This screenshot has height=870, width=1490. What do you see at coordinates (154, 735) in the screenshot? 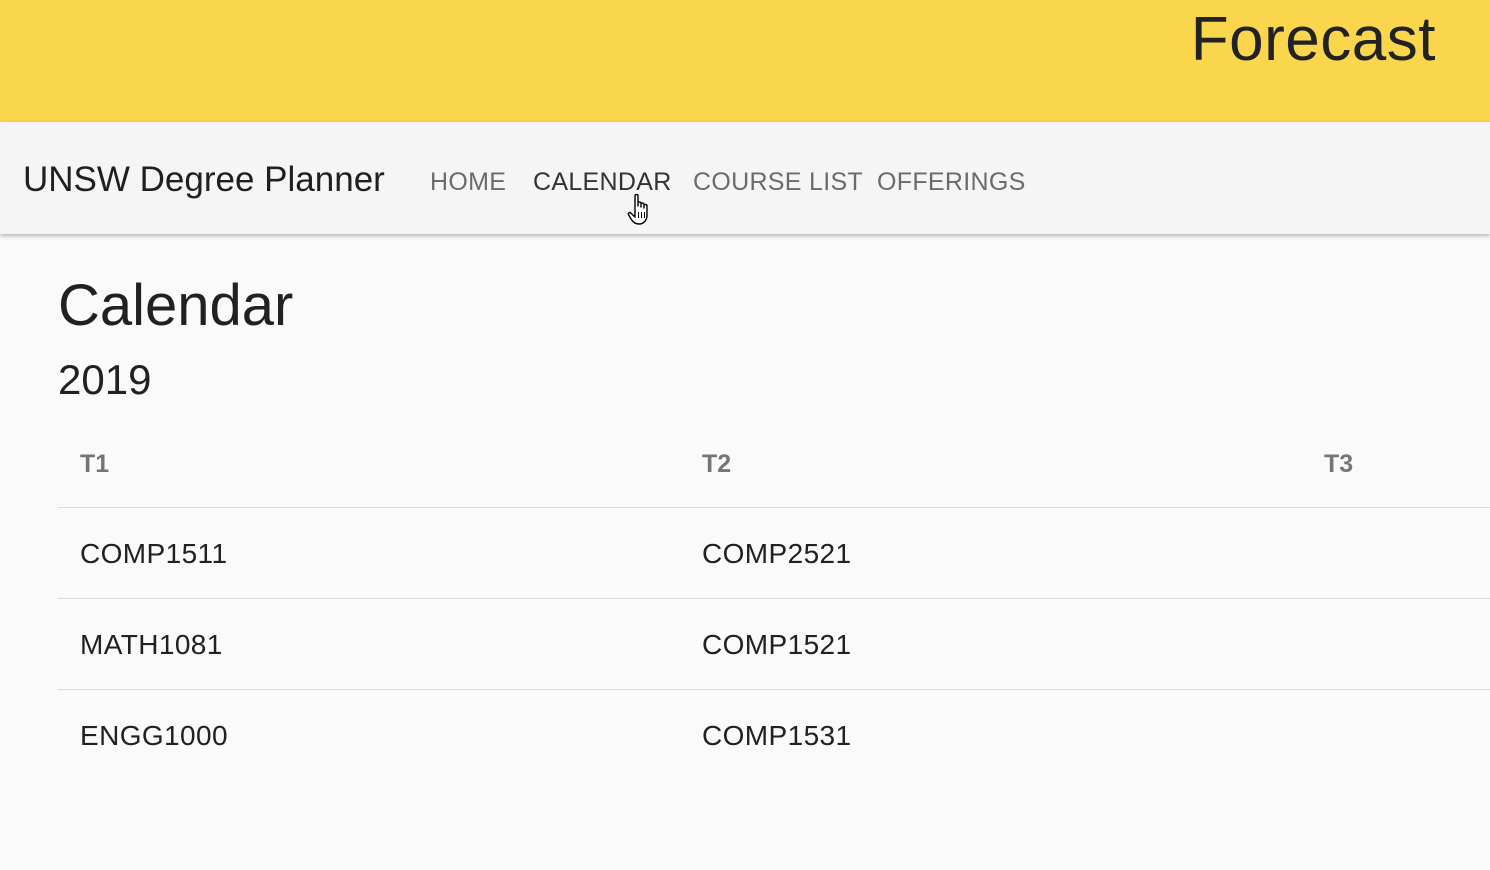
I see `table-cell: ENGG1000` at bounding box center [154, 735].